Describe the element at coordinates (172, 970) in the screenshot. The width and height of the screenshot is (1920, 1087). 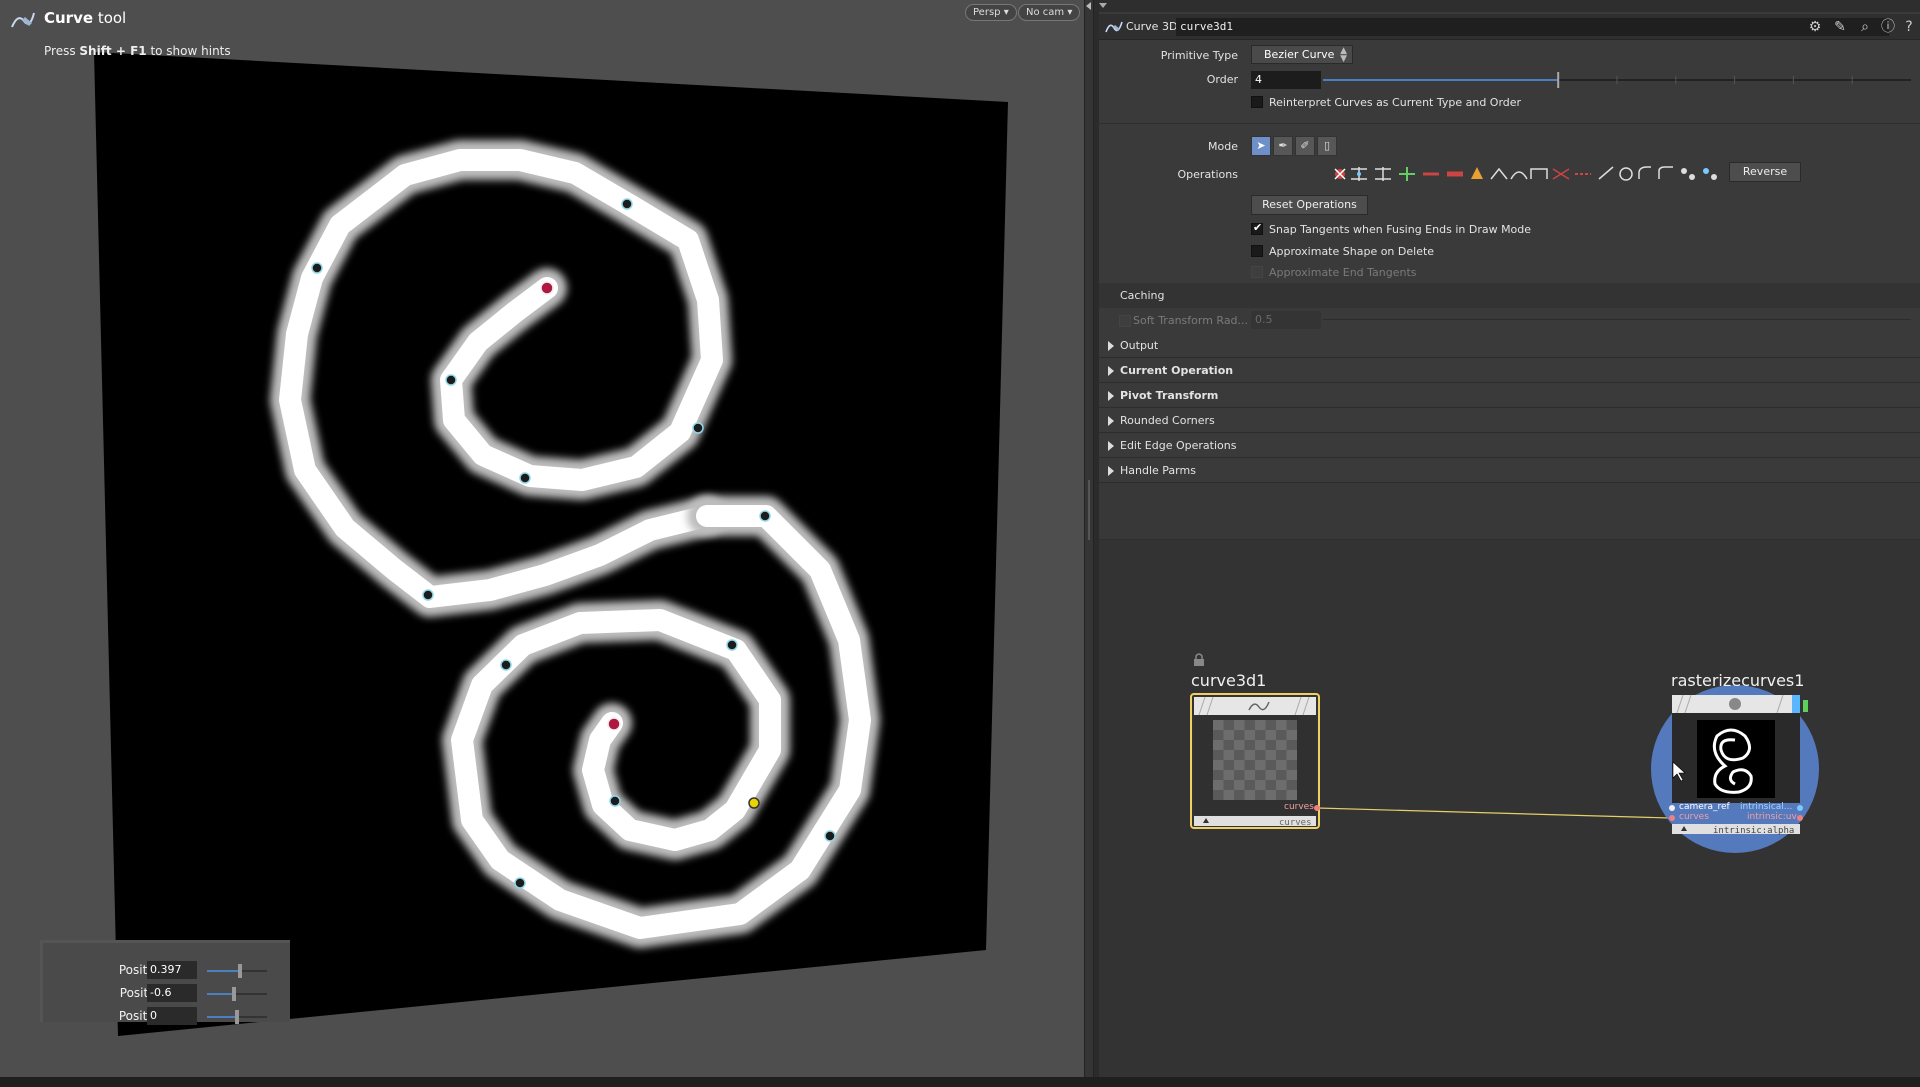
I see `position-x-field: 0.397` at that location.